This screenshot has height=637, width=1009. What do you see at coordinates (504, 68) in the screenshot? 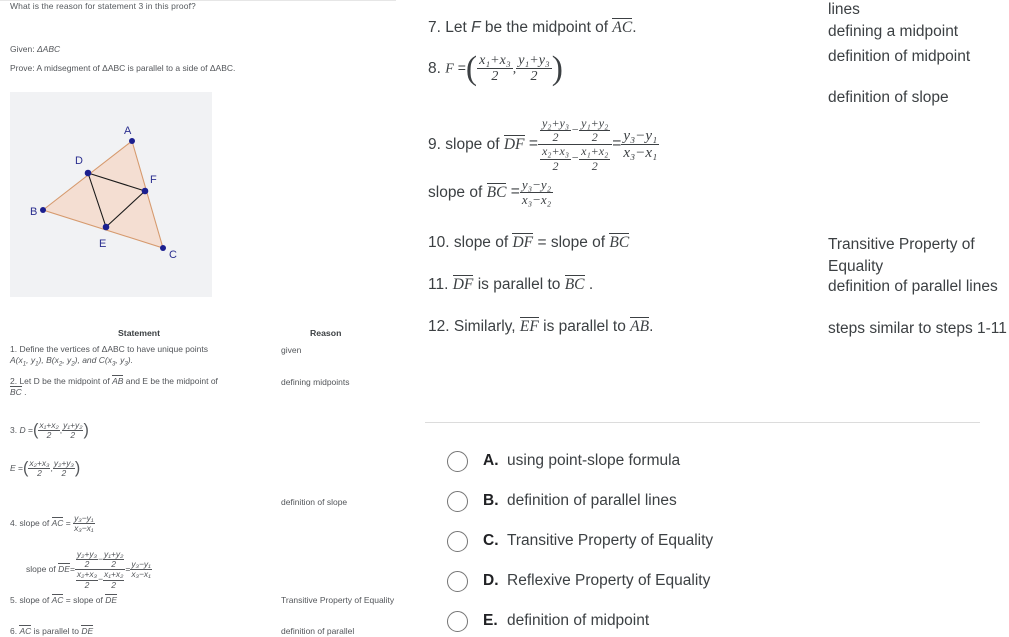
I see `statement-8-formula: F =(x₁+x₃ 2, y₁+y₃ 2)` at bounding box center [504, 68].